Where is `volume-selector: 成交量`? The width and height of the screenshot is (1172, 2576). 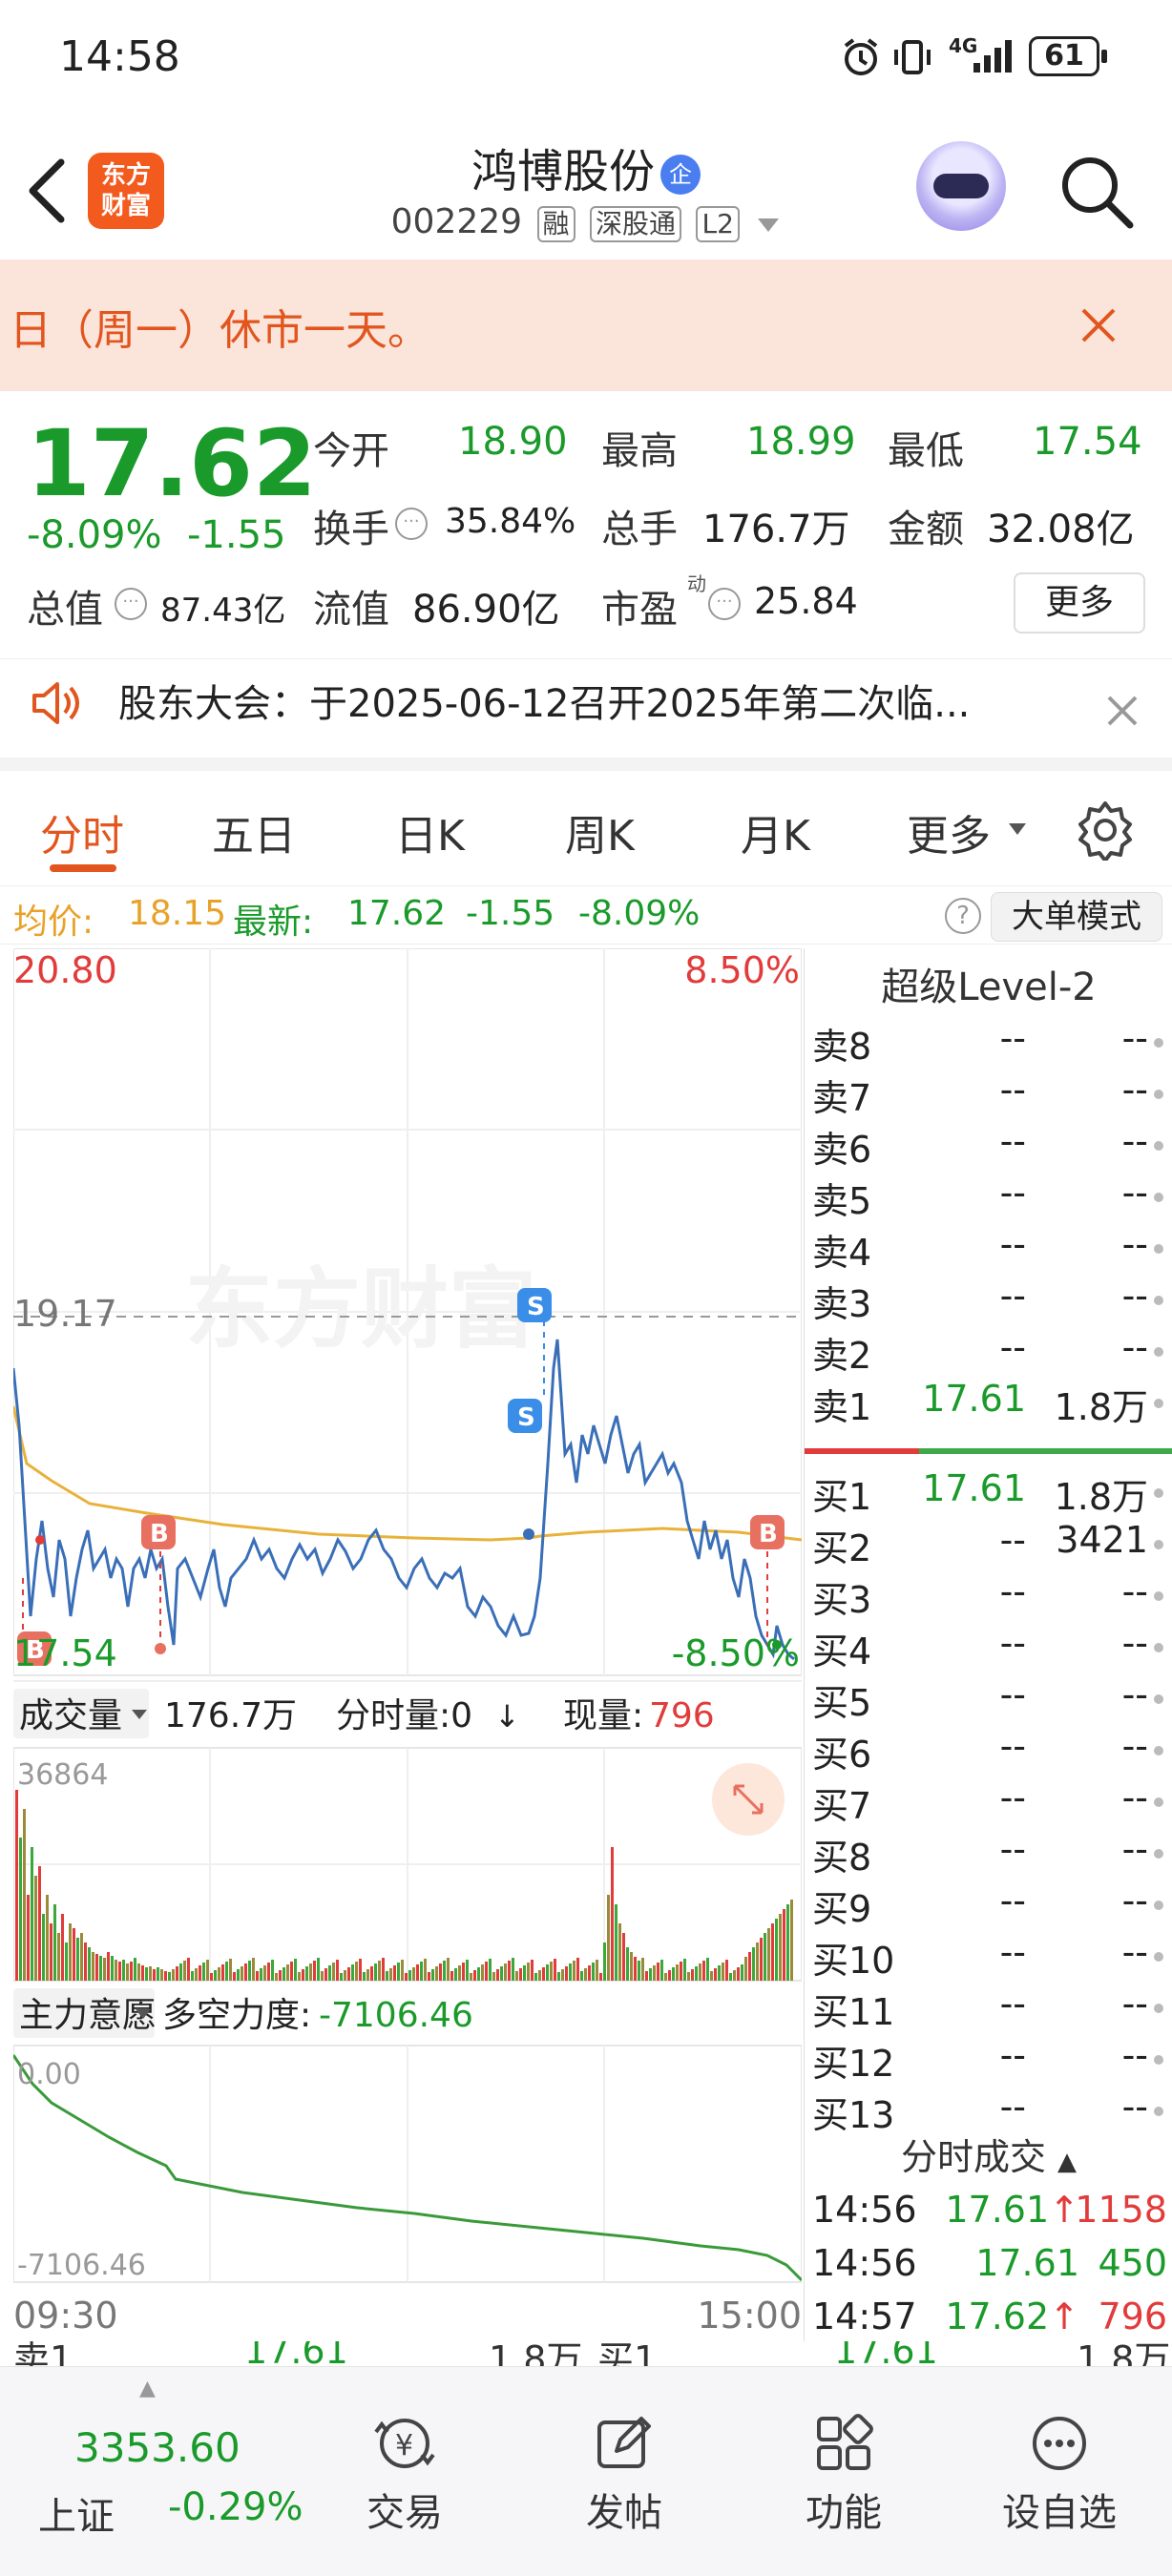
volume-selector: 成交量 is located at coordinates (70, 1715).